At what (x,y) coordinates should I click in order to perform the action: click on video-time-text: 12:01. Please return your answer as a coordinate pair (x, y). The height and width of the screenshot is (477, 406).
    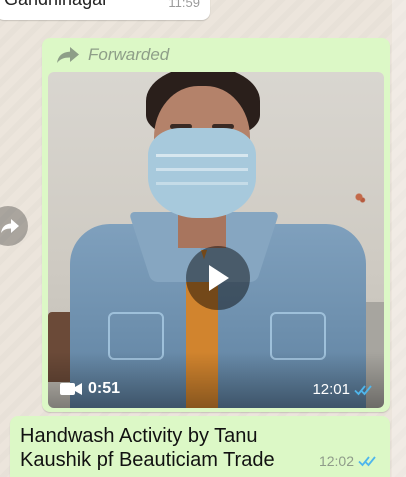
    Looking at the image, I should click on (331, 389).